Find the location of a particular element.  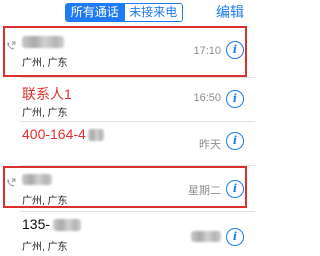

call-time: 昨天 is located at coordinates (210, 145).